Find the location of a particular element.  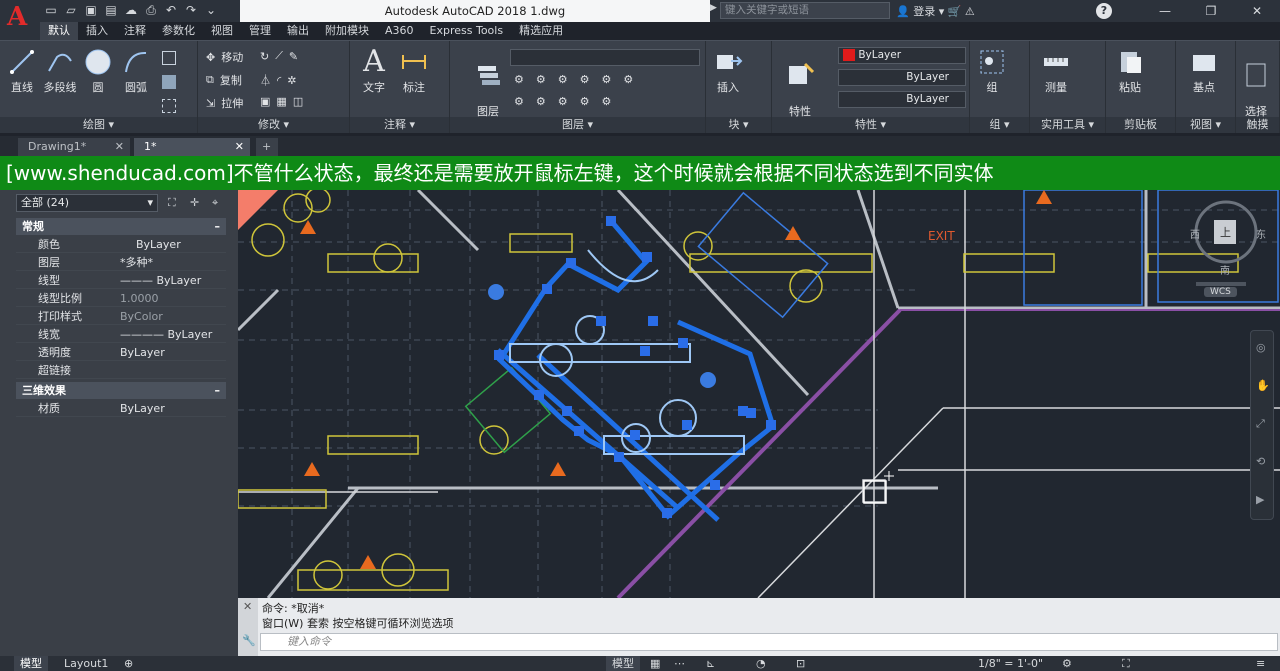

redo-icon: ↷ is located at coordinates (191, 10).